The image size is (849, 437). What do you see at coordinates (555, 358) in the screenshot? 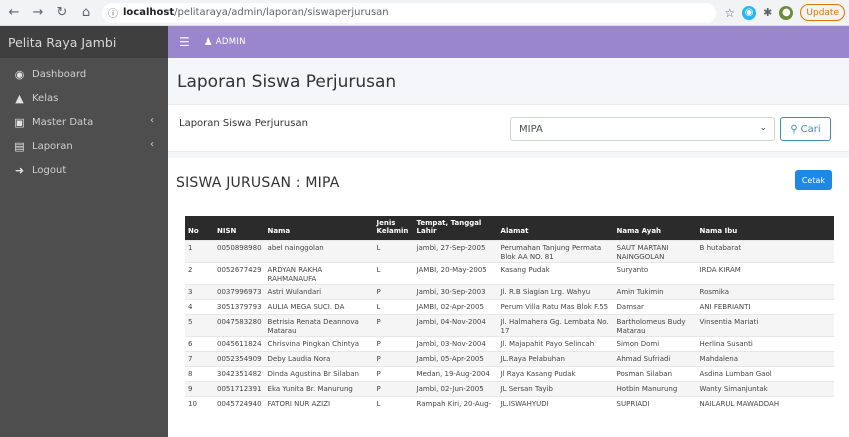
I see `cell-alamat: JL.Raya Pelabuhan` at bounding box center [555, 358].